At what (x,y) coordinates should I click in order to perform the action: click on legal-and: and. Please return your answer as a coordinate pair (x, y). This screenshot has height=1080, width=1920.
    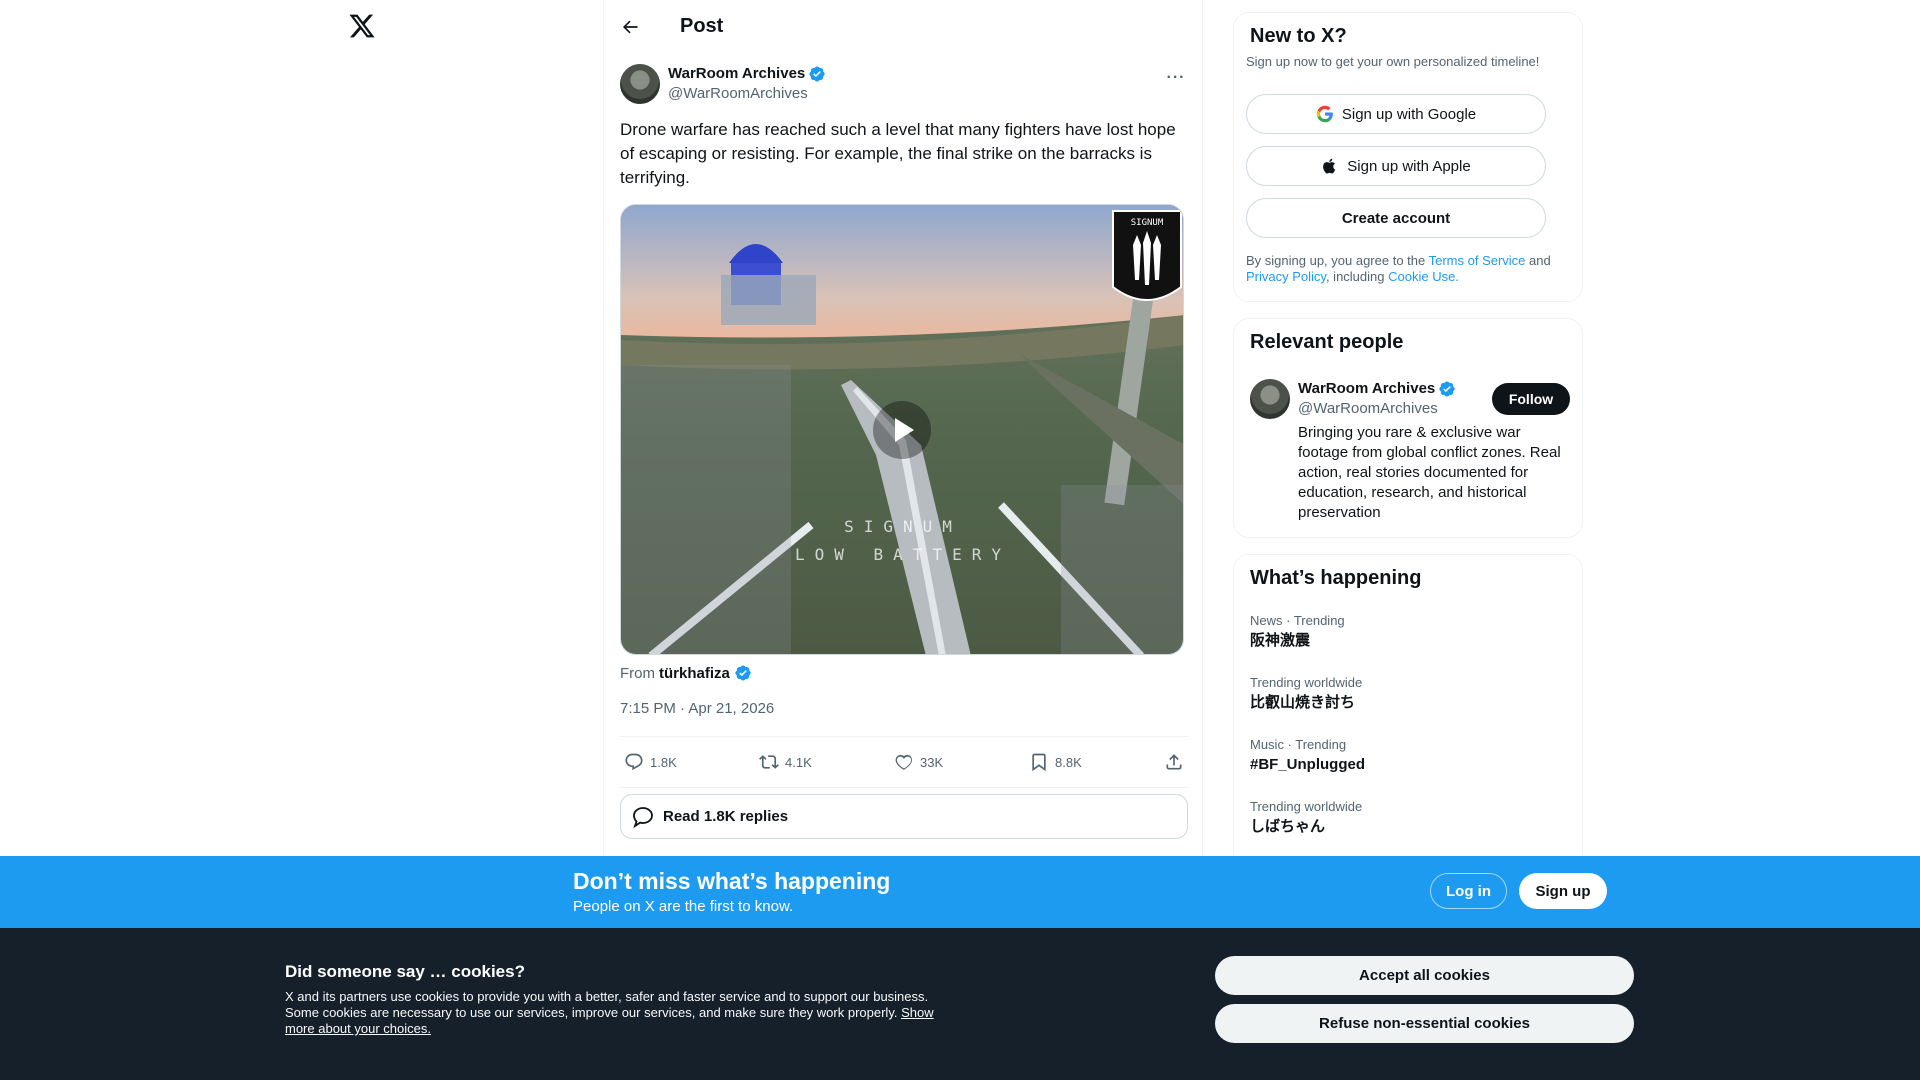
    Looking at the image, I should click on (1538, 260).